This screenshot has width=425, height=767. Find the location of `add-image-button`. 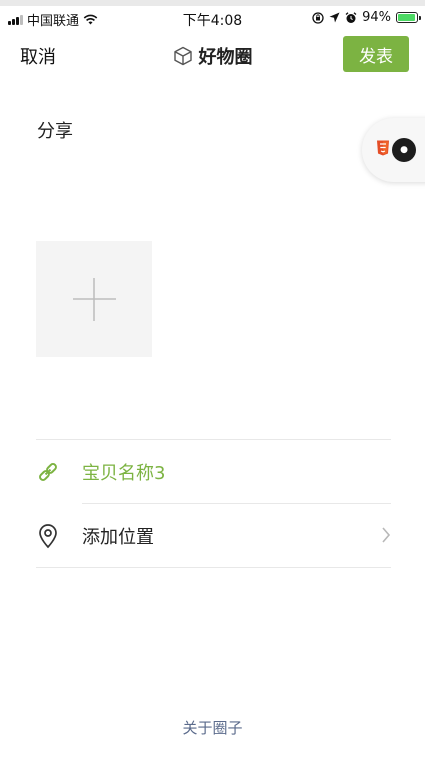

add-image-button is located at coordinates (94, 299).